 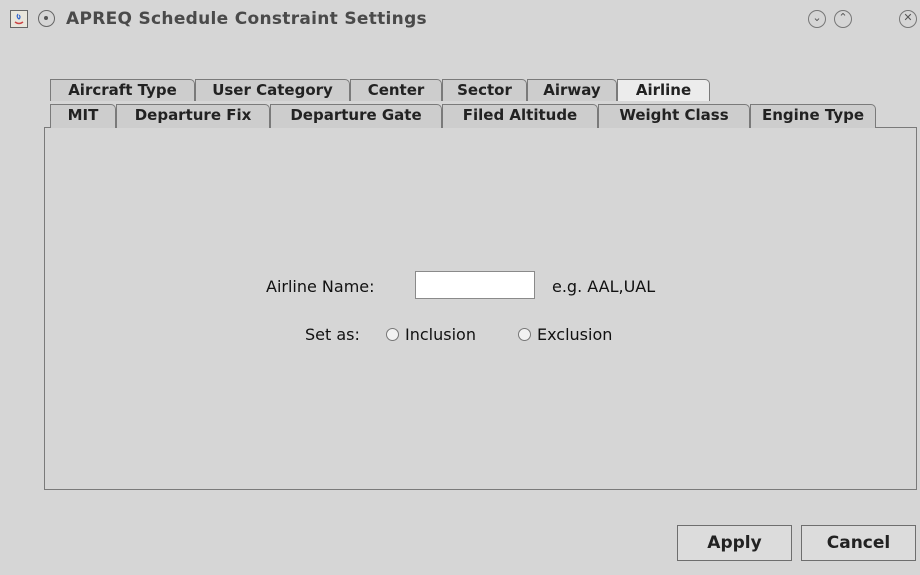 What do you see at coordinates (663, 90) in the screenshot?
I see `tab-airline: Airline` at bounding box center [663, 90].